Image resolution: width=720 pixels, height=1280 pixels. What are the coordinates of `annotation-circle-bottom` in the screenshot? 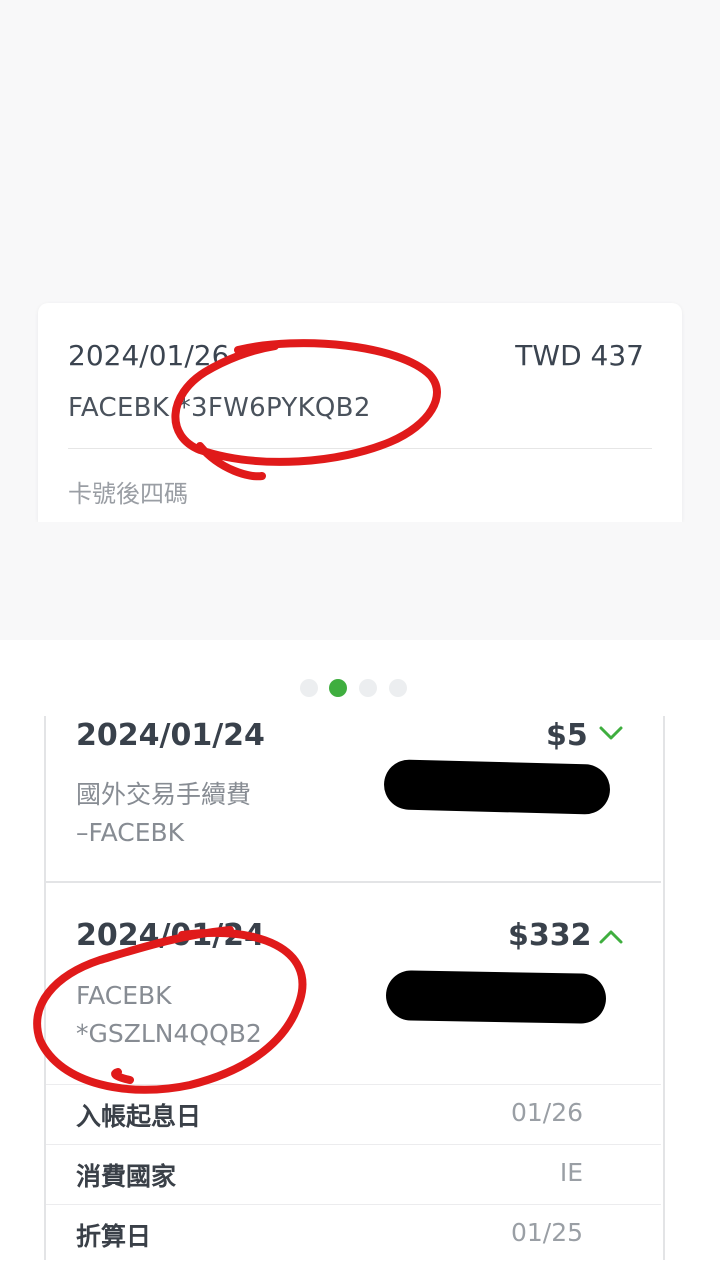 It's located at (170, 1010).